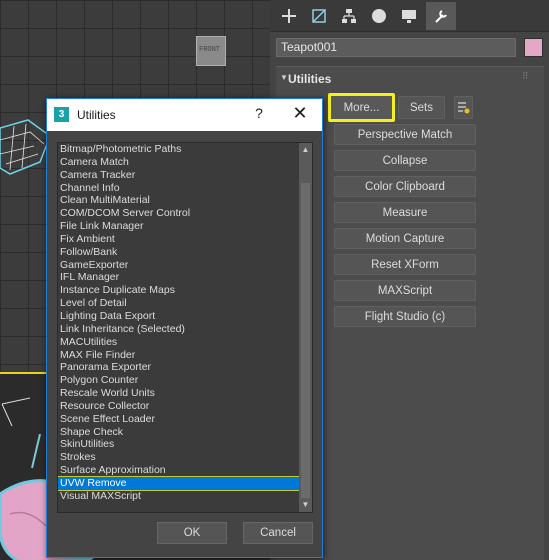 The image size is (549, 560). Describe the element at coordinates (178, 444) in the screenshot. I see `list-item: SkinUtilities` at that location.